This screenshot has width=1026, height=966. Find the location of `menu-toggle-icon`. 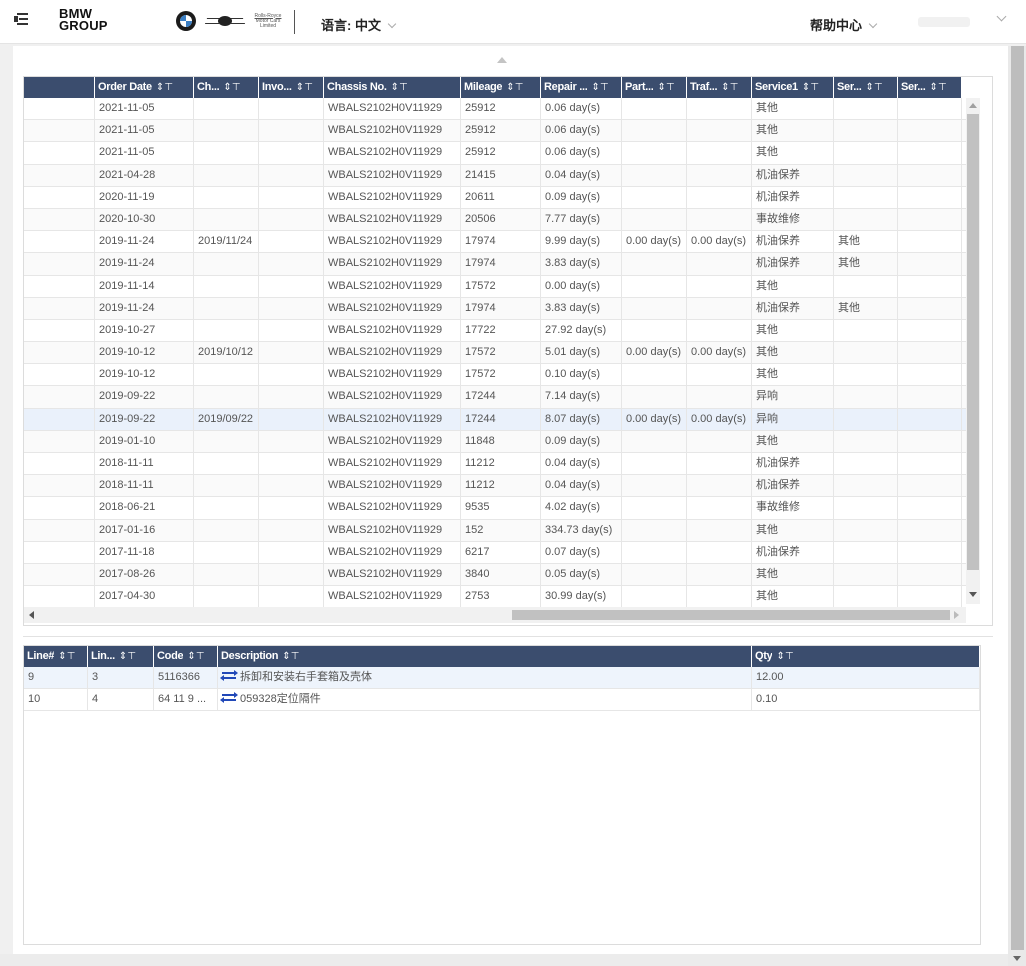

menu-toggle-icon is located at coordinates (21, 19).